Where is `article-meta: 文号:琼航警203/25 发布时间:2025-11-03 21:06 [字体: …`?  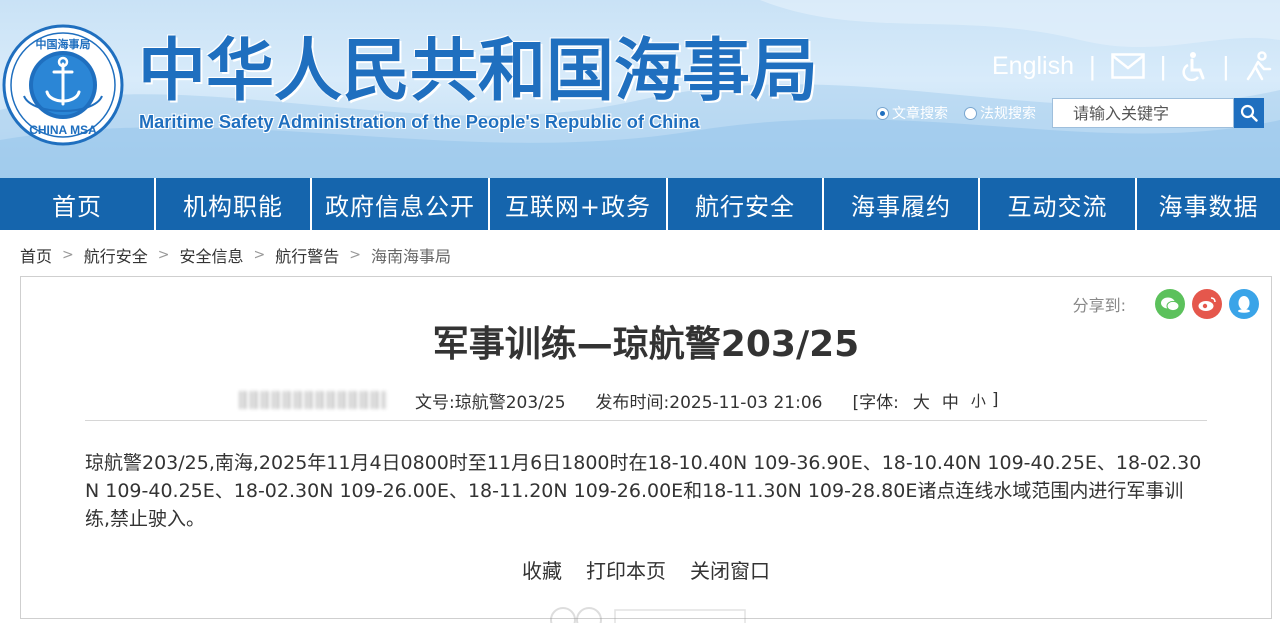
article-meta: 文号:琼航警203/25 发布时间:2025-11-03 21:06 [字体: … is located at coordinates (619, 400).